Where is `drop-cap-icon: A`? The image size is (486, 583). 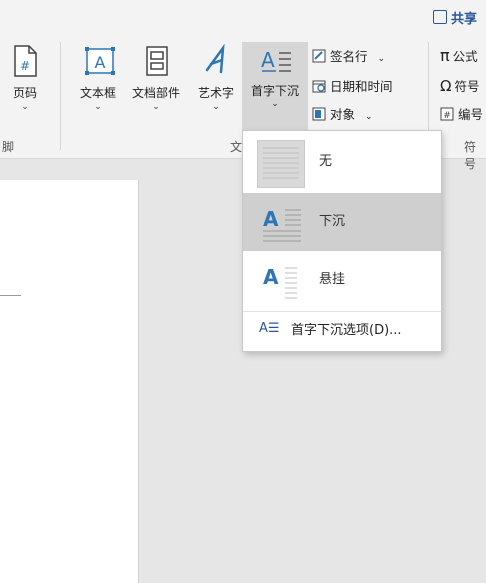
drop-cap-icon: A is located at coordinates (275, 61).